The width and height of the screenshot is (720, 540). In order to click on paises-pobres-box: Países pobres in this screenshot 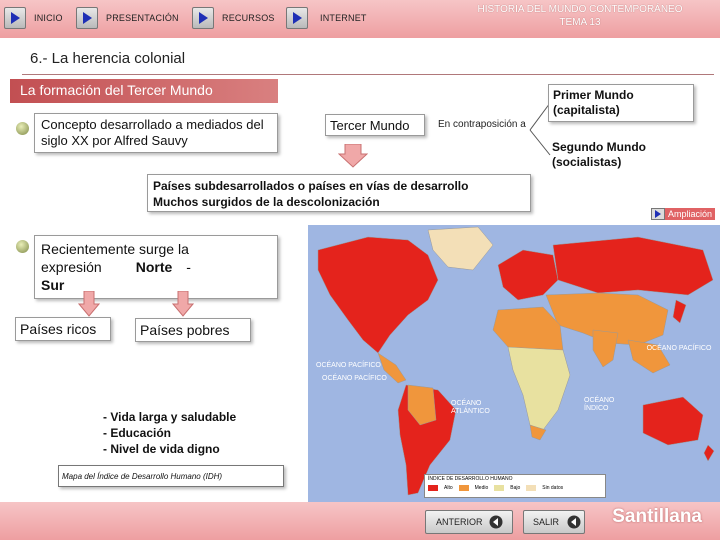, I will do `click(193, 330)`.